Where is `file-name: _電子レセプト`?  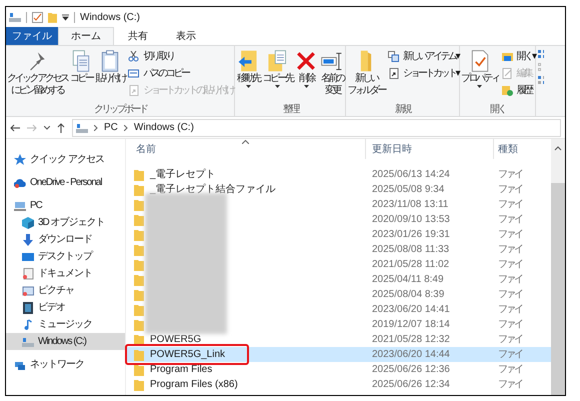
file-name: _電子レセプト is located at coordinates (183, 175).